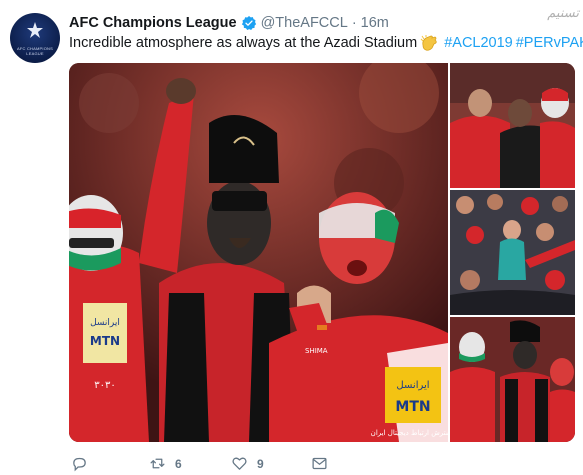 Image resolution: width=583 pixels, height=475 pixels. What do you see at coordinates (178, 463) in the screenshot?
I see `retweet-count: 6` at bounding box center [178, 463].